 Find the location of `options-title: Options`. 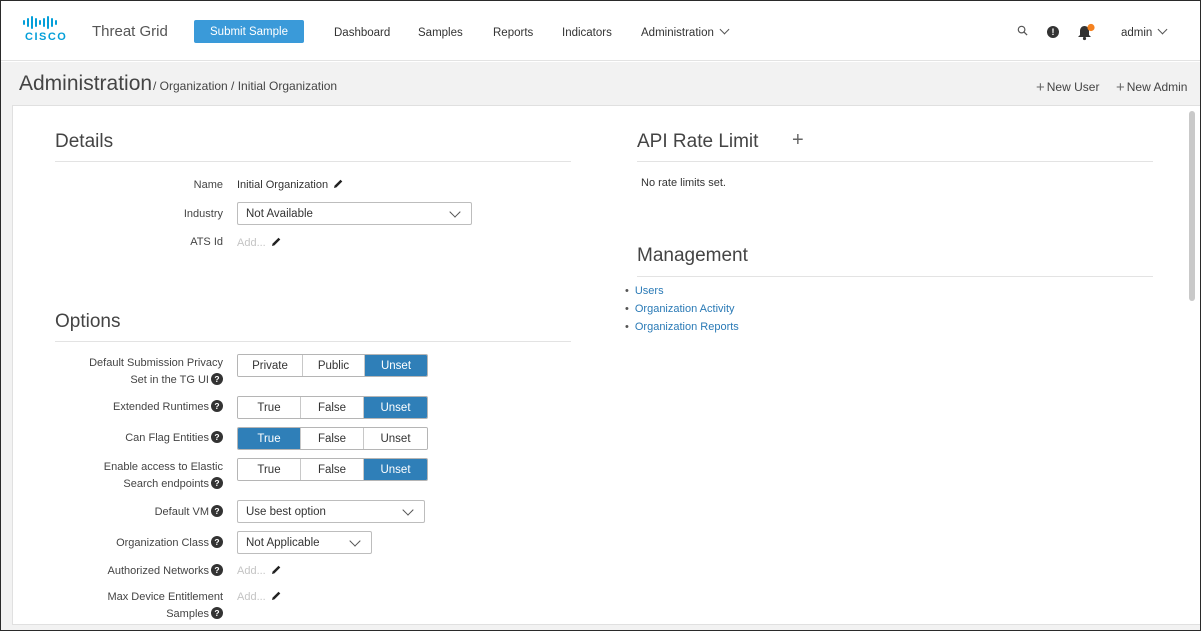

options-title: Options is located at coordinates (88, 321).